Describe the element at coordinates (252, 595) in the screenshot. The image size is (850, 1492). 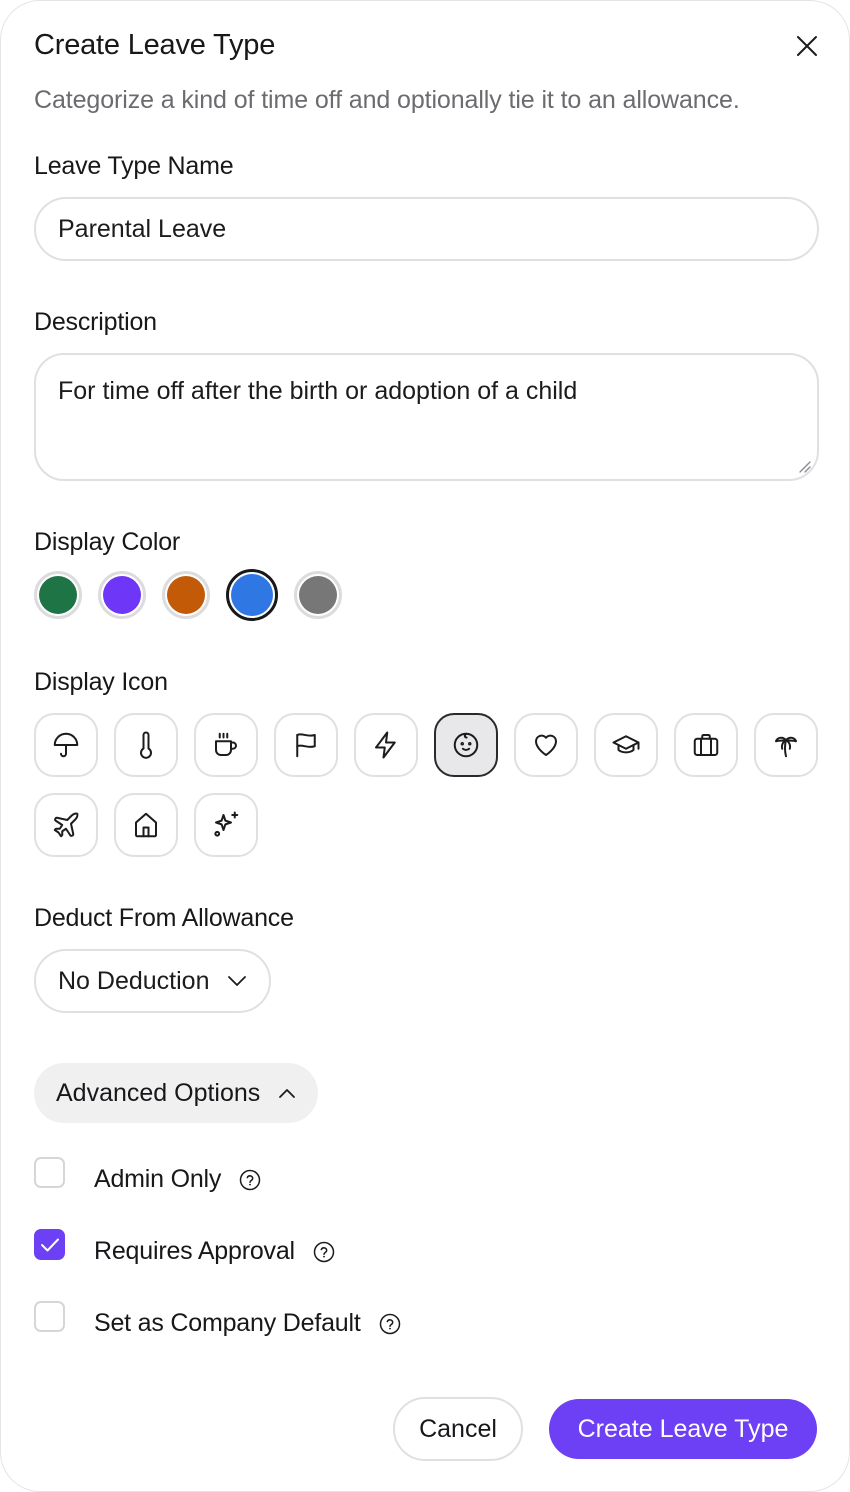
I see `color-swatch-blue` at that location.